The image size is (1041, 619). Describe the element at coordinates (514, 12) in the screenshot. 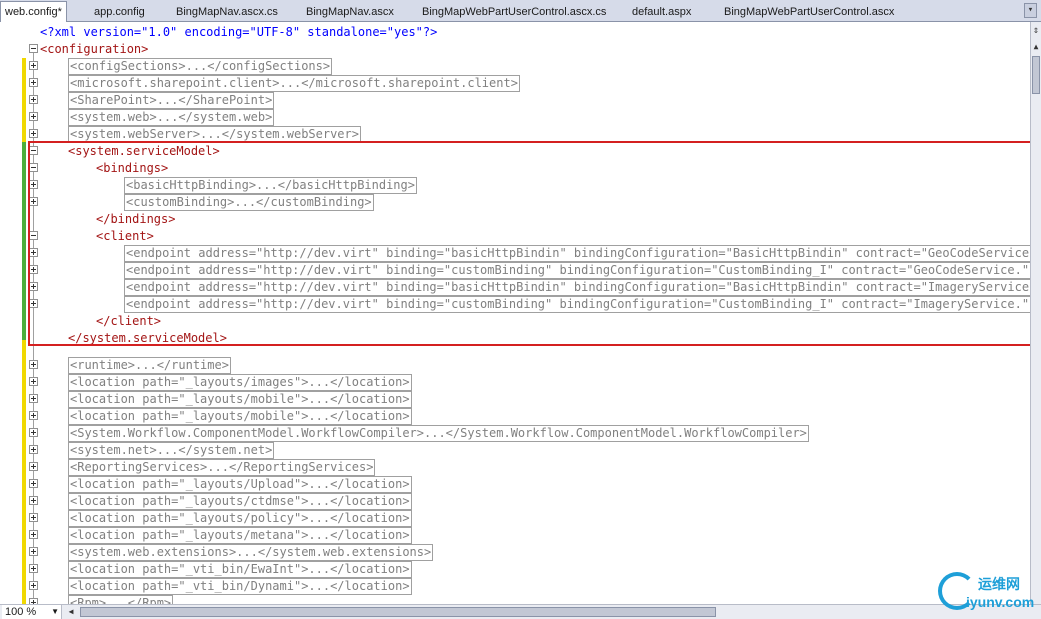

I see `tab-bingmapwebpartusercontrol-ascx-cs: BingMapWebPartUserControl.ascx.cs` at that location.